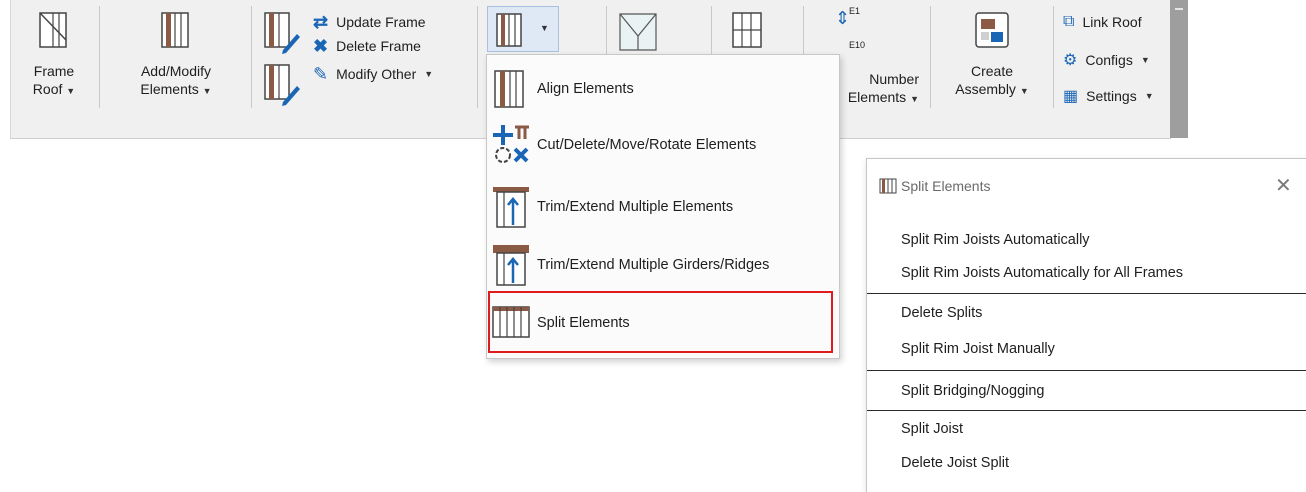 This screenshot has height=492, width=1306. What do you see at coordinates (941, 313) in the screenshot?
I see `delete-splits: Delete Splits` at bounding box center [941, 313].